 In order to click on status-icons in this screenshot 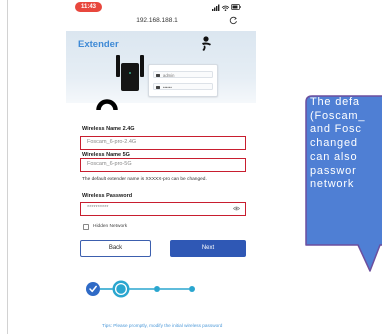, I will do `click(226, 7)`.